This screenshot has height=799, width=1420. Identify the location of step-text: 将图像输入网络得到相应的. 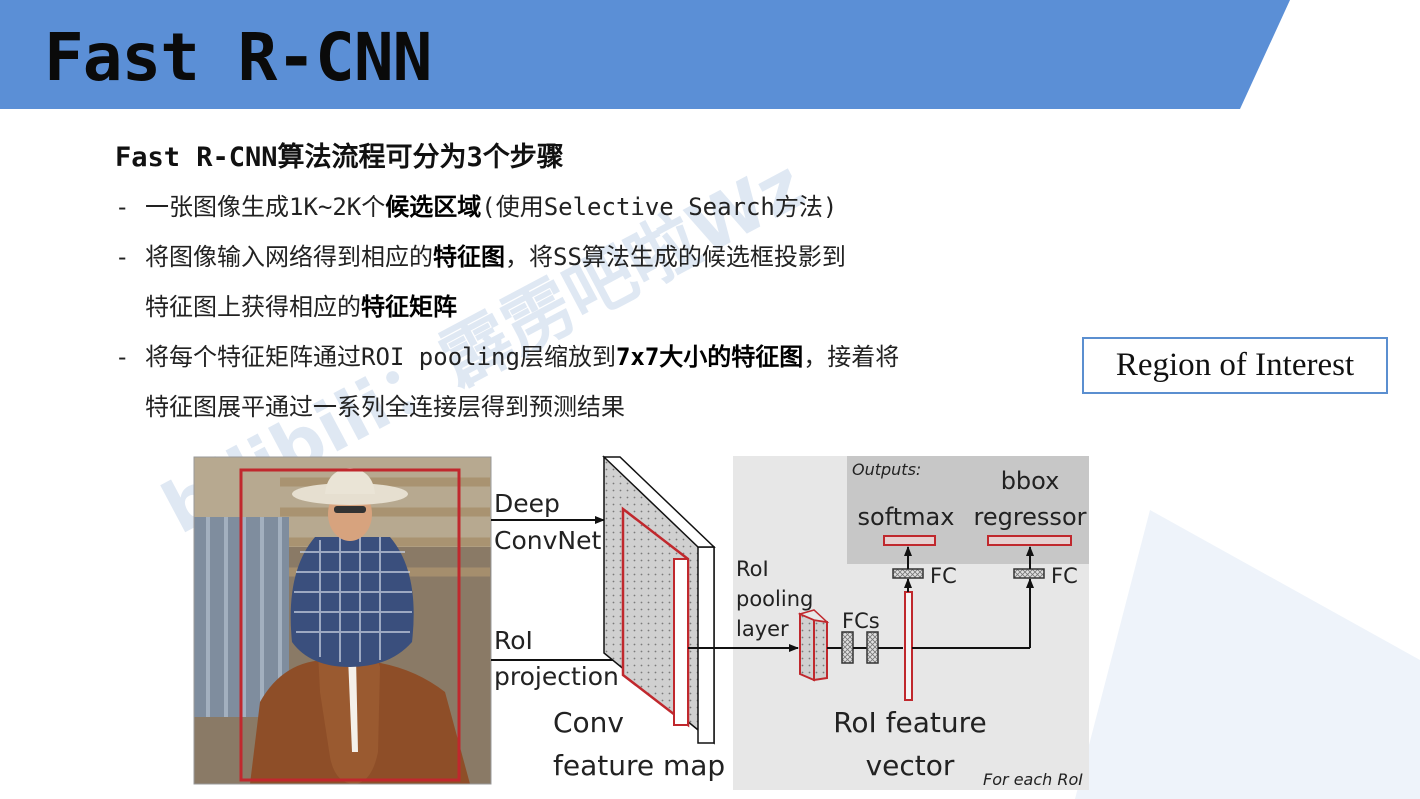
(289, 257).